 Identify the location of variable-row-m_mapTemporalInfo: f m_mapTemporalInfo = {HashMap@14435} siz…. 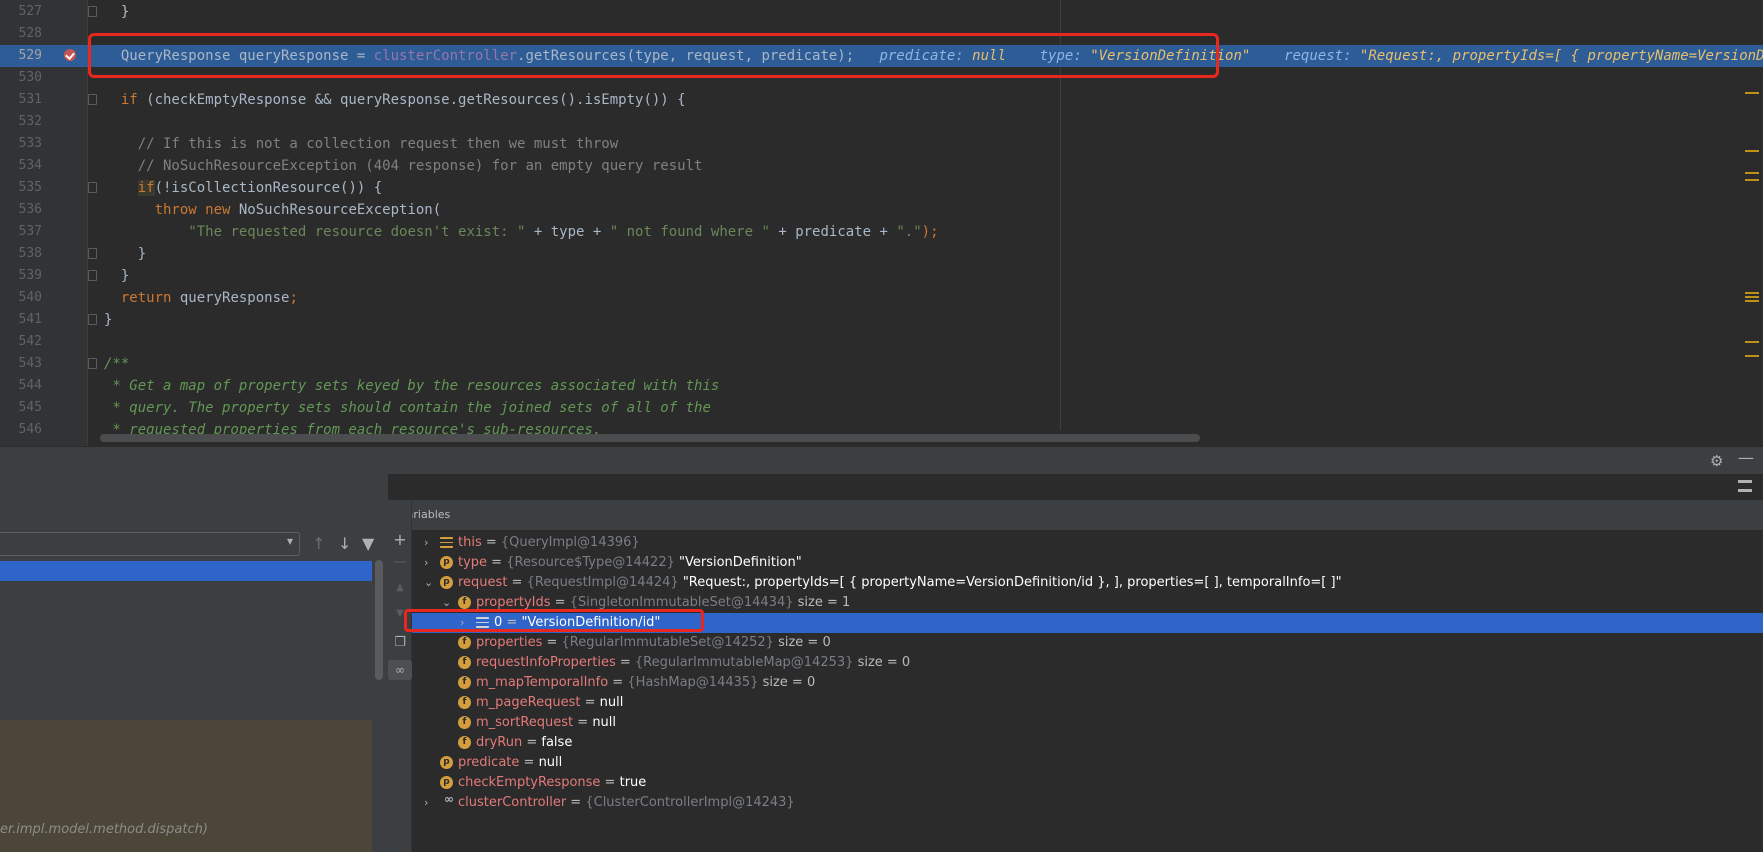
(1087, 683).